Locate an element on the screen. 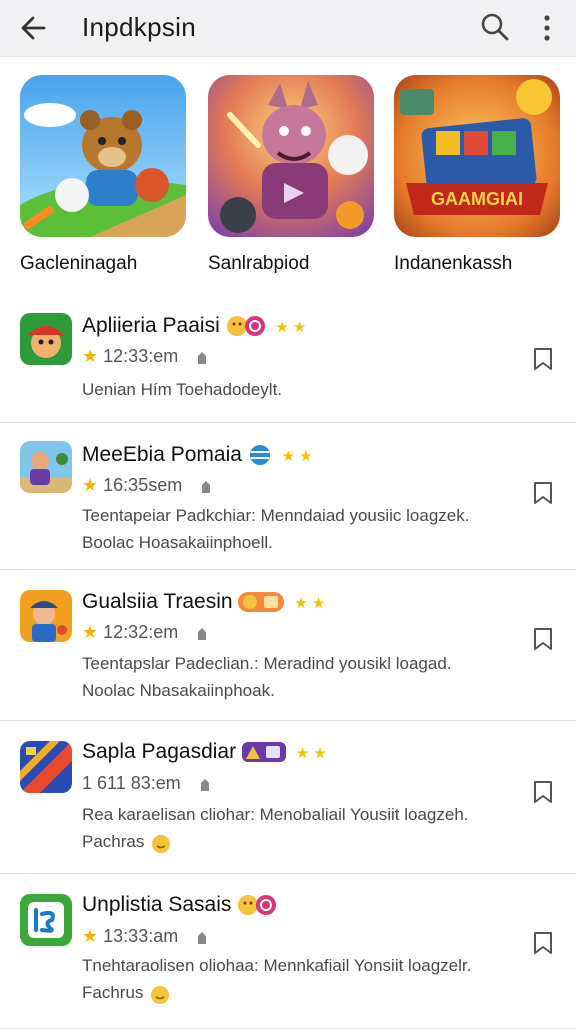 This screenshot has height=1029, width=576. globe-badge-icon is located at coordinates (259, 455).